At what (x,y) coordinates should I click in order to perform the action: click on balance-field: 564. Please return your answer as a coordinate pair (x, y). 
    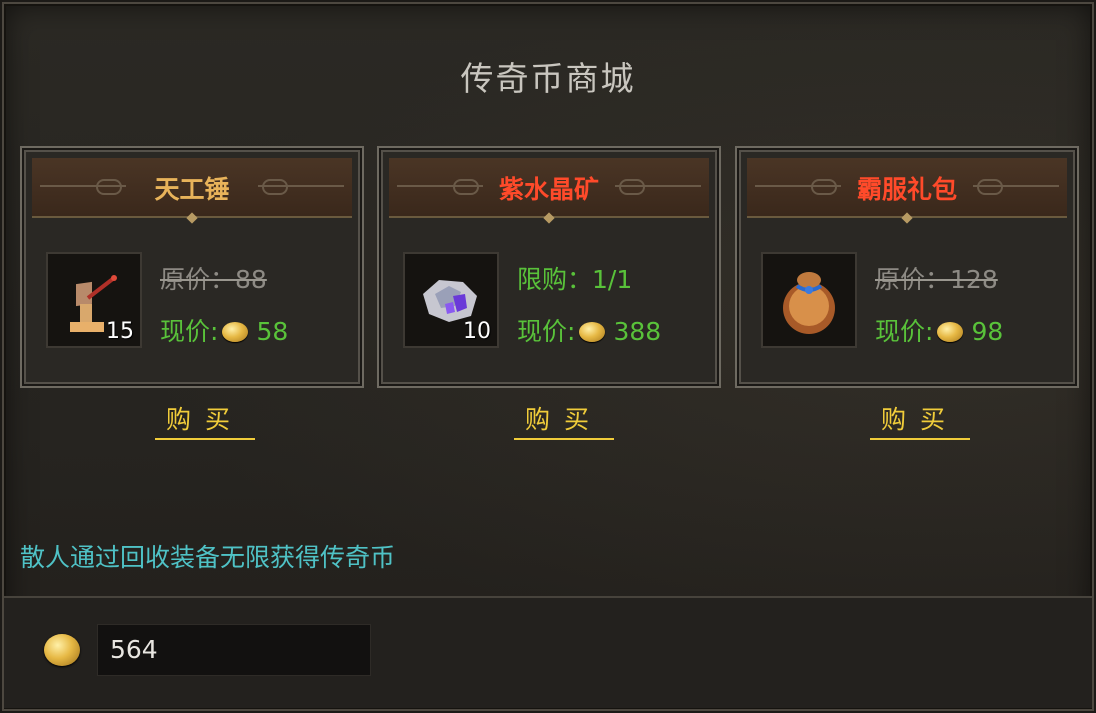
    Looking at the image, I should click on (234, 650).